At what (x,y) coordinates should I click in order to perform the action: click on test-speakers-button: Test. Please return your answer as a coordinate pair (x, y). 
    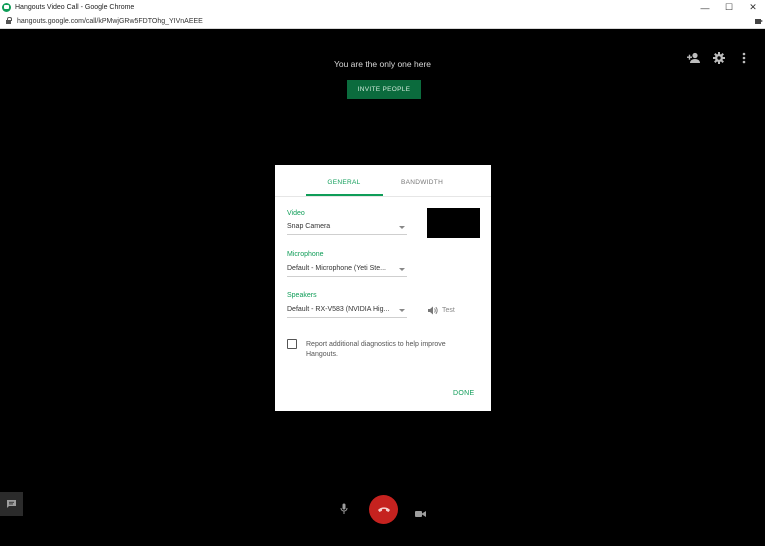
    Looking at the image, I should click on (441, 310).